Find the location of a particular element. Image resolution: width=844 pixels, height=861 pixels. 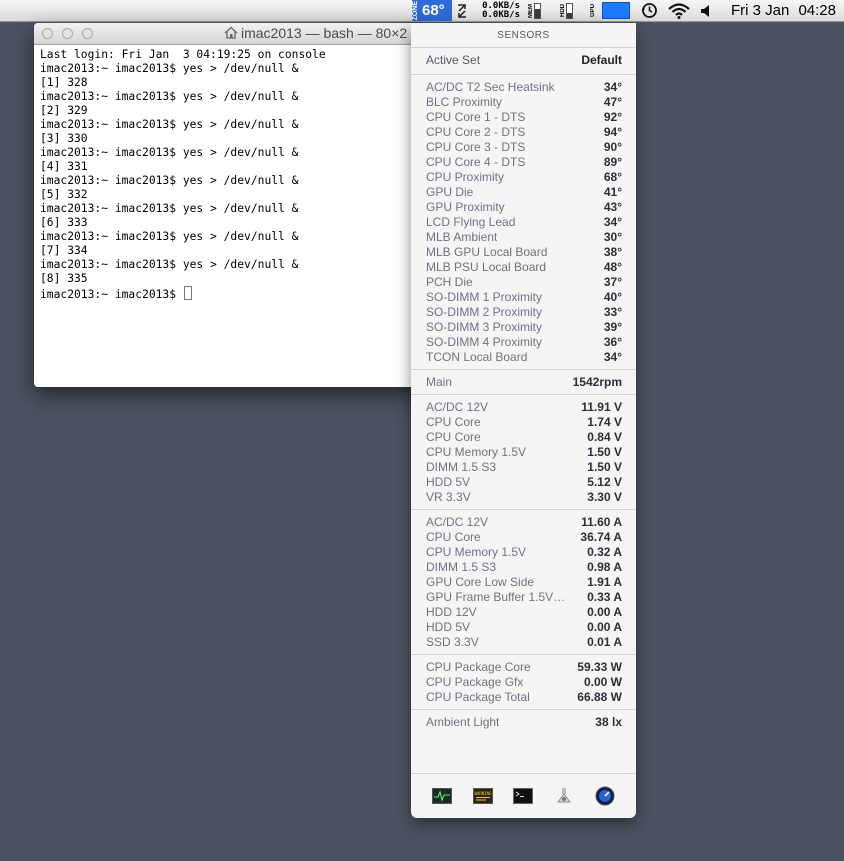

sensor-value: 0.00 W is located at coordinates (602, 682).